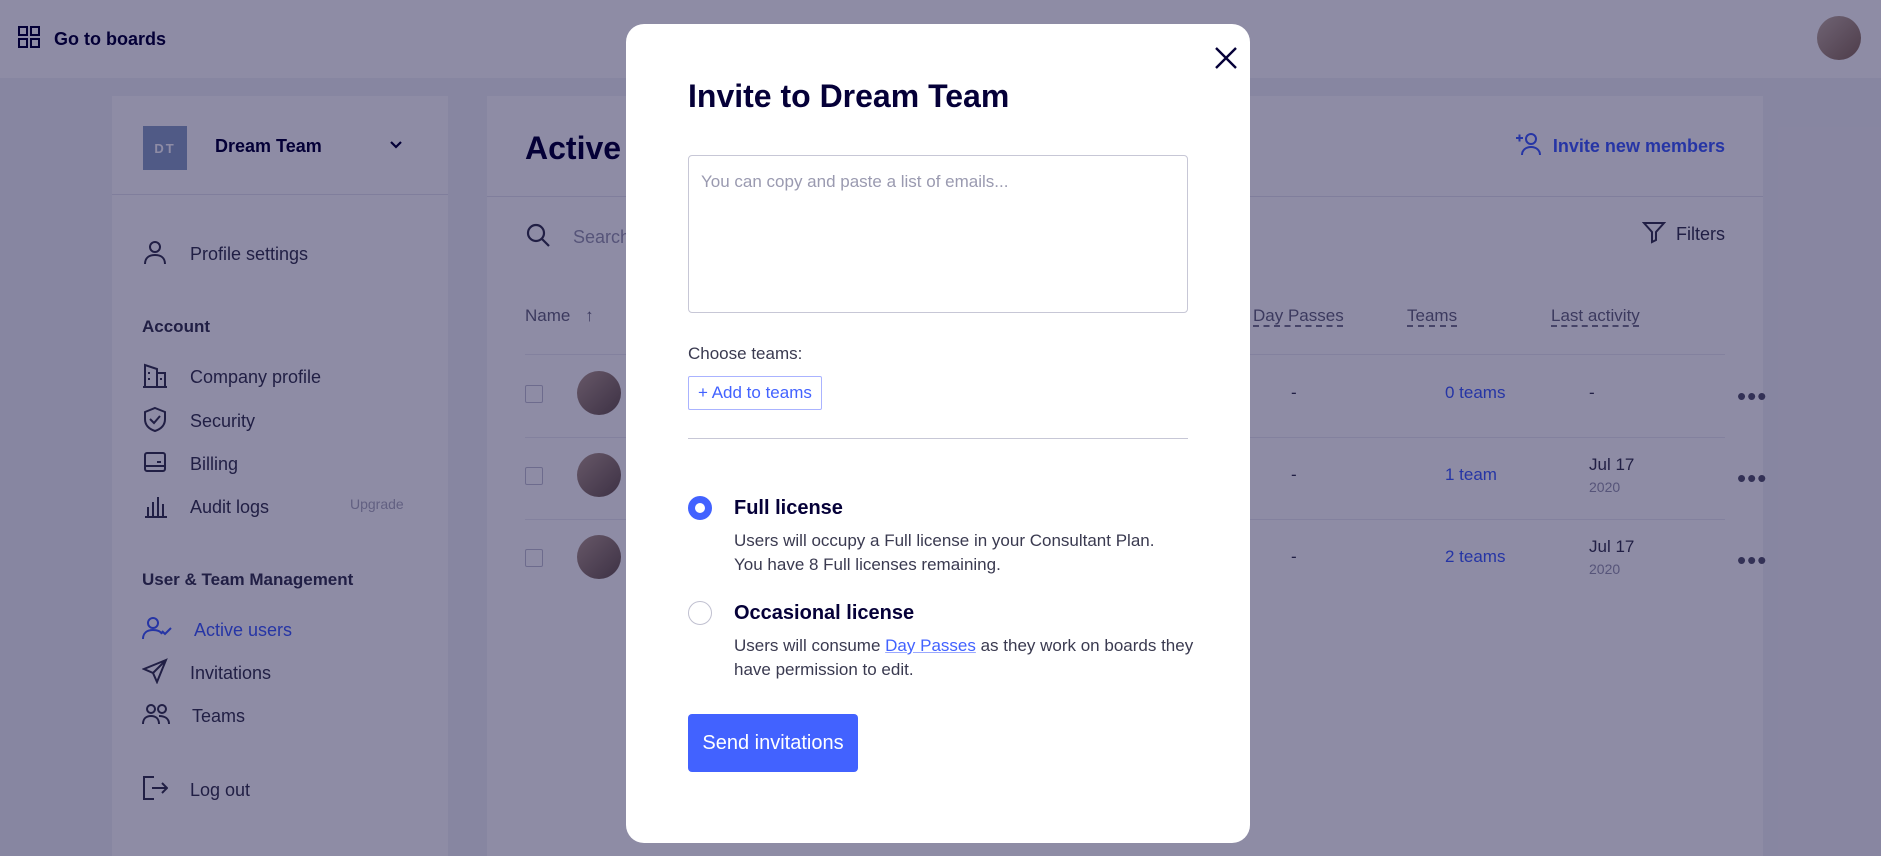 This screenshot has width=1881, height=856. Describe the element at coordinates (773, 743) in the screenshot. I see `send-invitations-button: Send invitations` at that location.